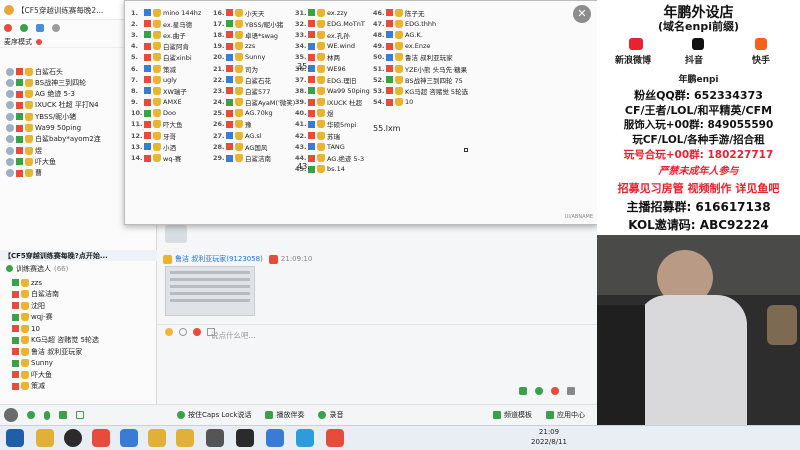 This screenshot has width=800, height=450. I want to click on room2-member-row: 沈阳, so click(28, 305).